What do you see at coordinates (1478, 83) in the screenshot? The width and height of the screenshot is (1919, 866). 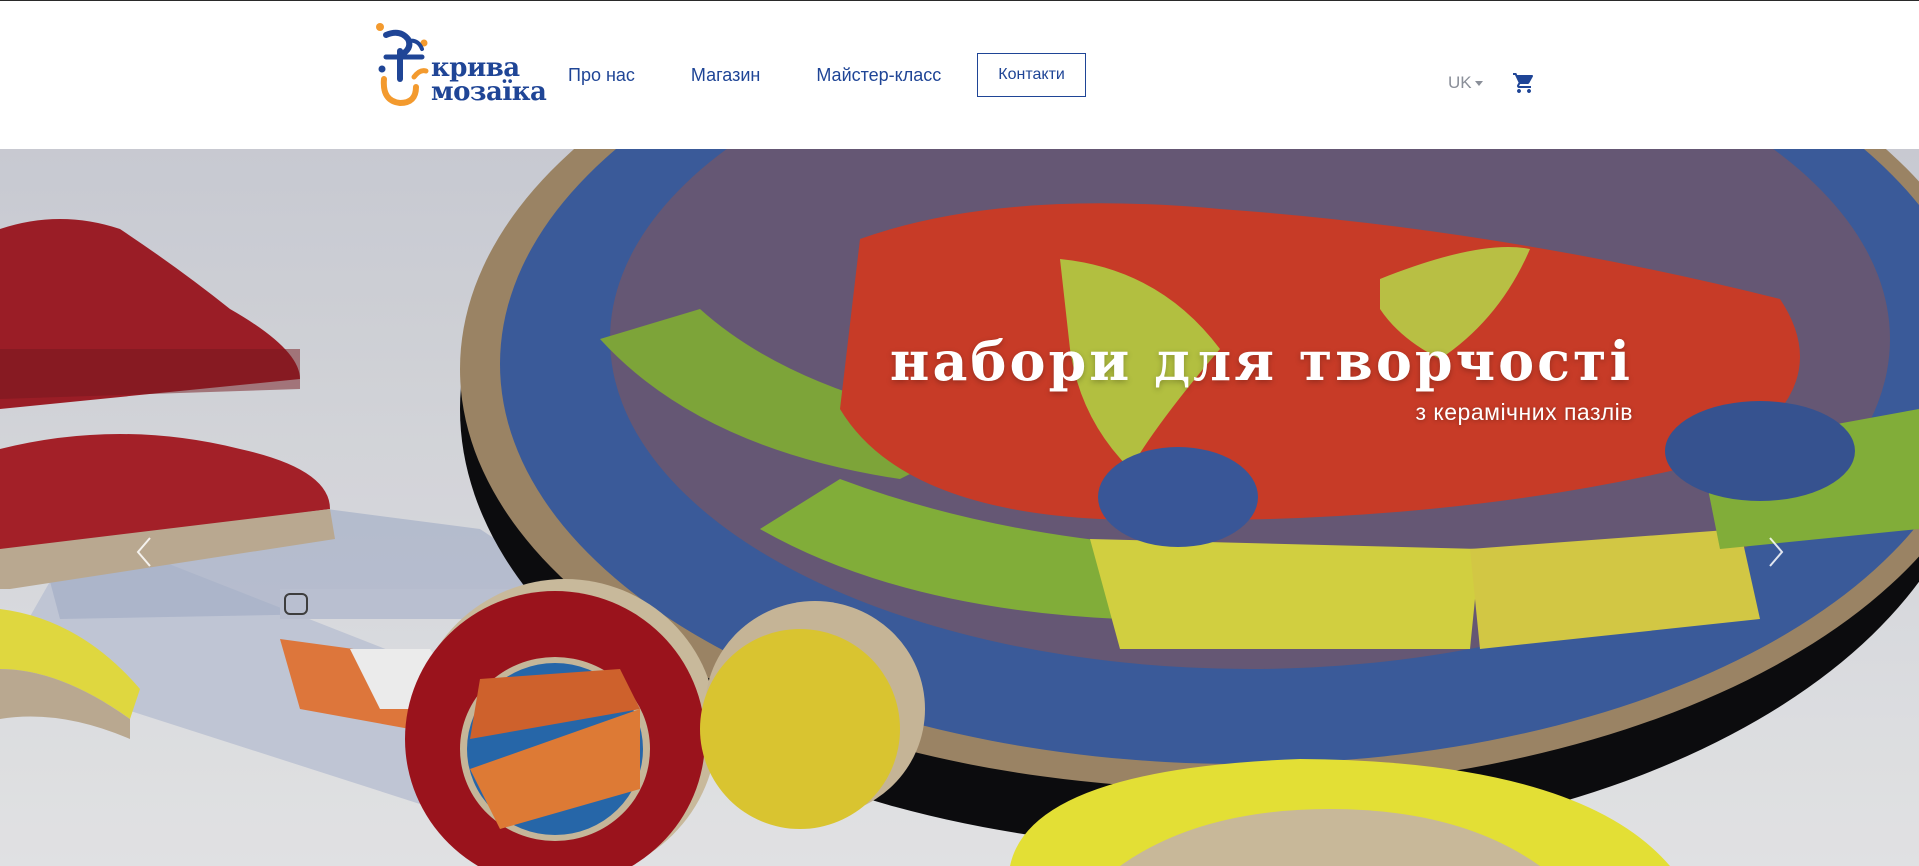 I see `caret-down-icon` at bounding box center [1478, 83].